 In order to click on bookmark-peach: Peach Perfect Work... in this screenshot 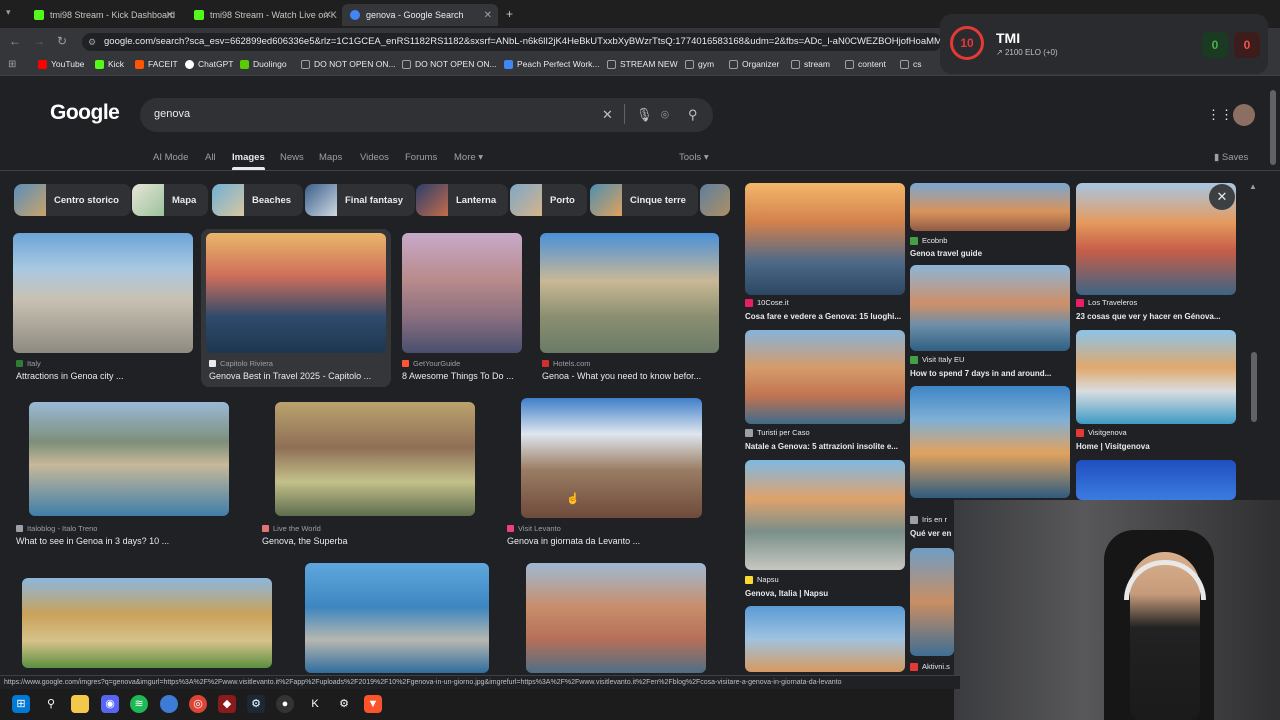, I will do `click(552, 64)`.